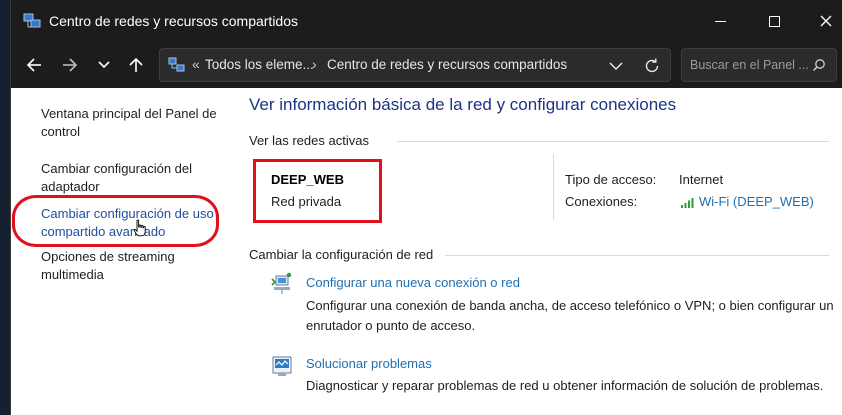 This screenshot has height=415, width=842. What do you see at coordinates (176, 64) in the screenshot?
I see `control-panel-icon` at bounding box center [176, 64].